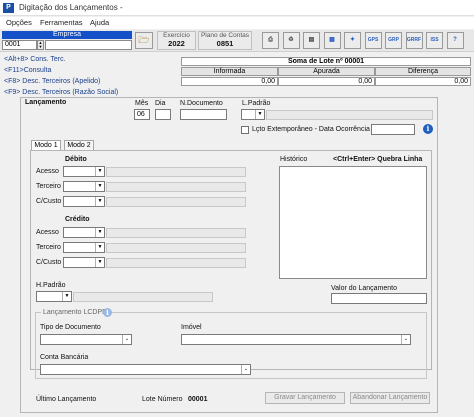  I want to click on tipo-documento-select: ⌄, so click(86, 339).